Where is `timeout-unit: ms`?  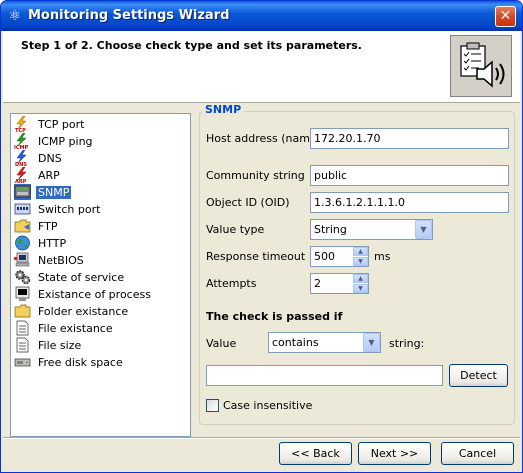 timeout-unit: ms is located at coordinates (382, 256).